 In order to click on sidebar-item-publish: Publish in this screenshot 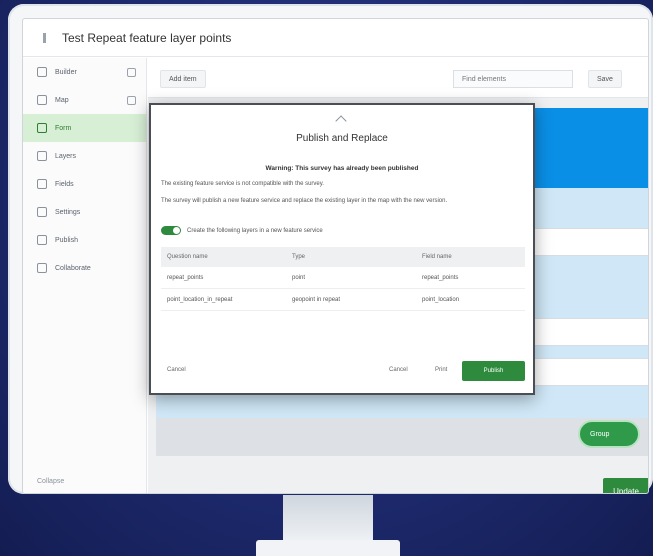, I will do `click(84, 240)`.